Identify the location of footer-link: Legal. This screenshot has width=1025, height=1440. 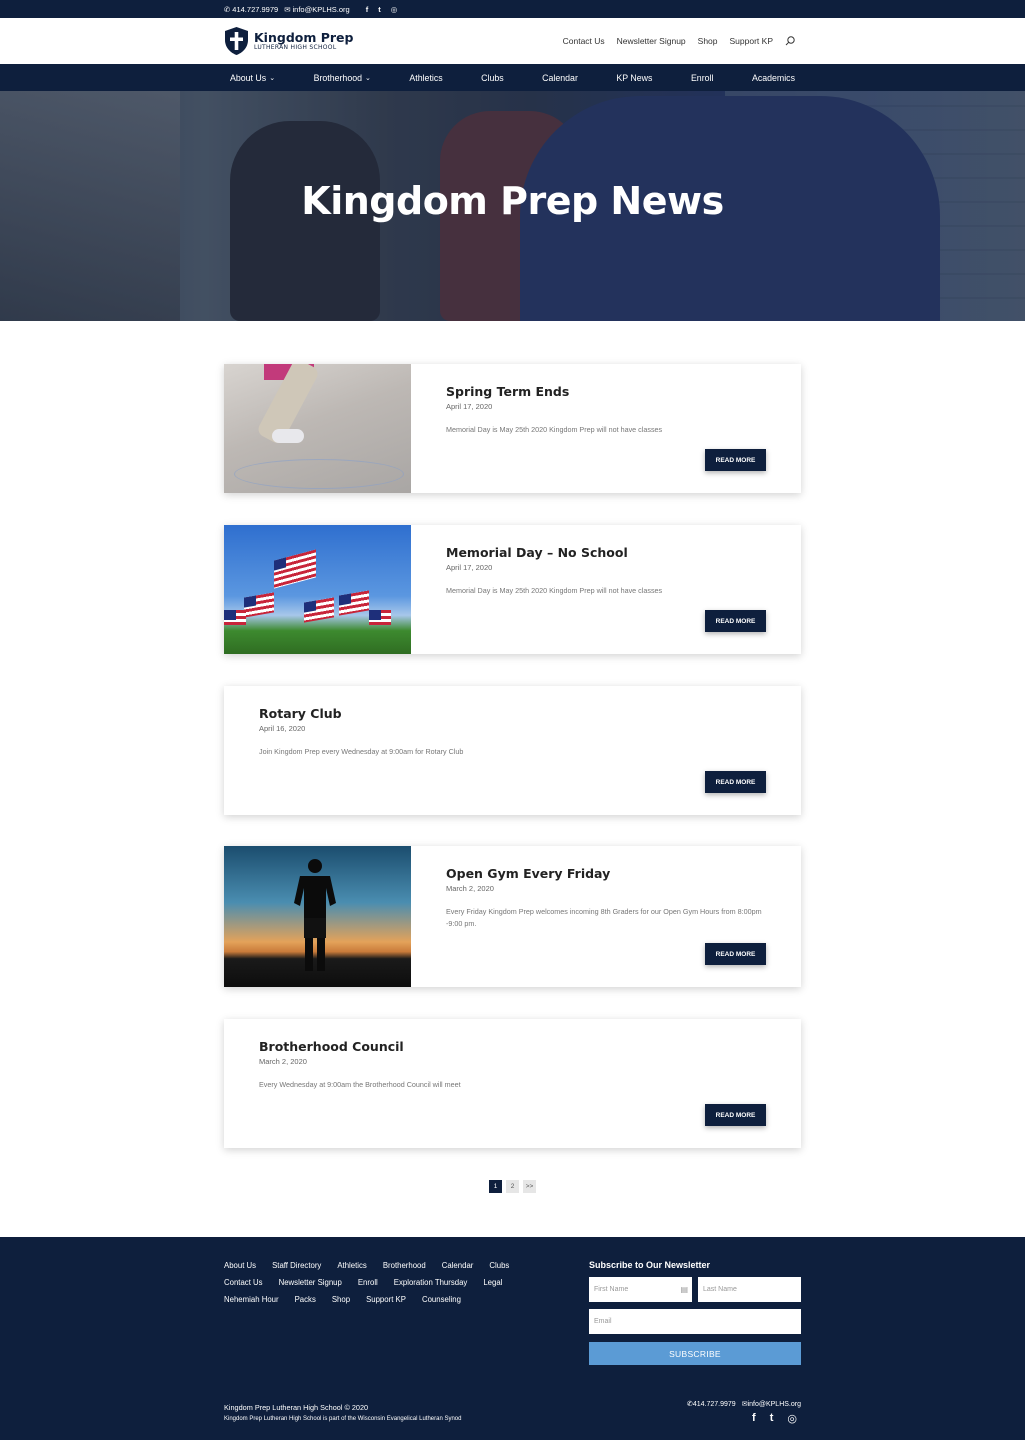
(492, 1282).